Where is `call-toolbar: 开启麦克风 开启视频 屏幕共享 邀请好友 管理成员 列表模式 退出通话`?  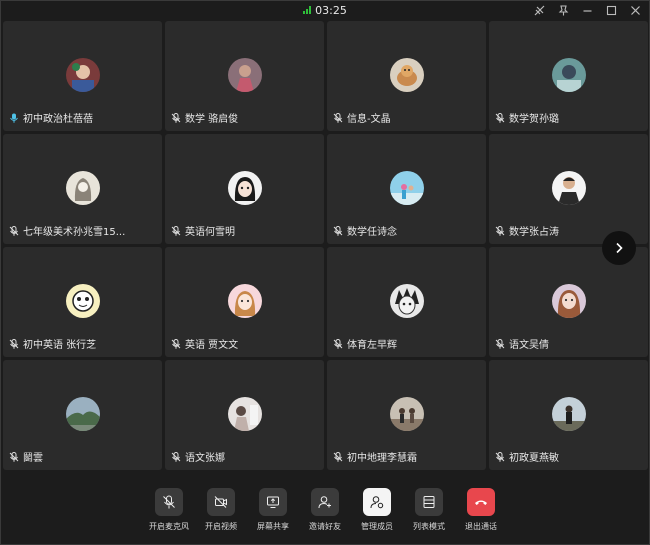
call-toolbar: 开启麦克风 开启视频 屏幕共享 邀请好友 管理成员 列表模式 退出通话 is located at coordinates (325, 509).